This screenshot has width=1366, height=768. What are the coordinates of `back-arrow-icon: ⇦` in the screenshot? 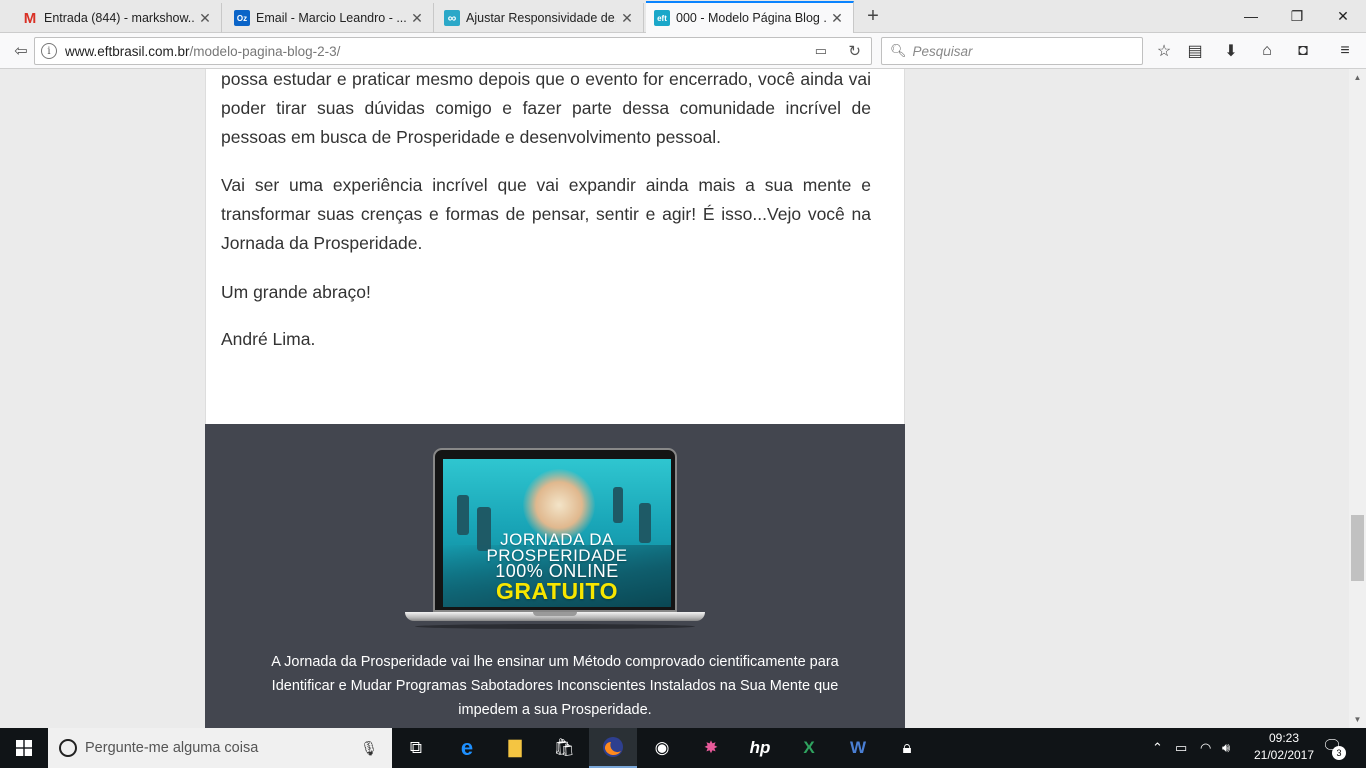 It's located at (21, 51).